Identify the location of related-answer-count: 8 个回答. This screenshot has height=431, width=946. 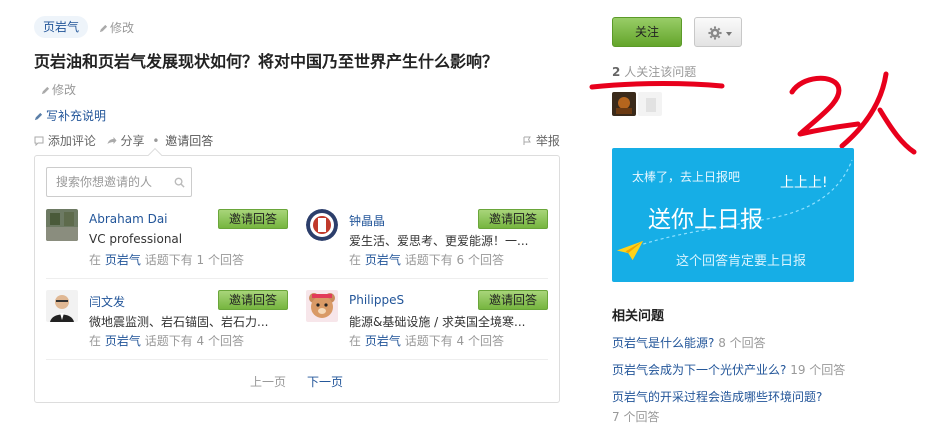
(742, 343).